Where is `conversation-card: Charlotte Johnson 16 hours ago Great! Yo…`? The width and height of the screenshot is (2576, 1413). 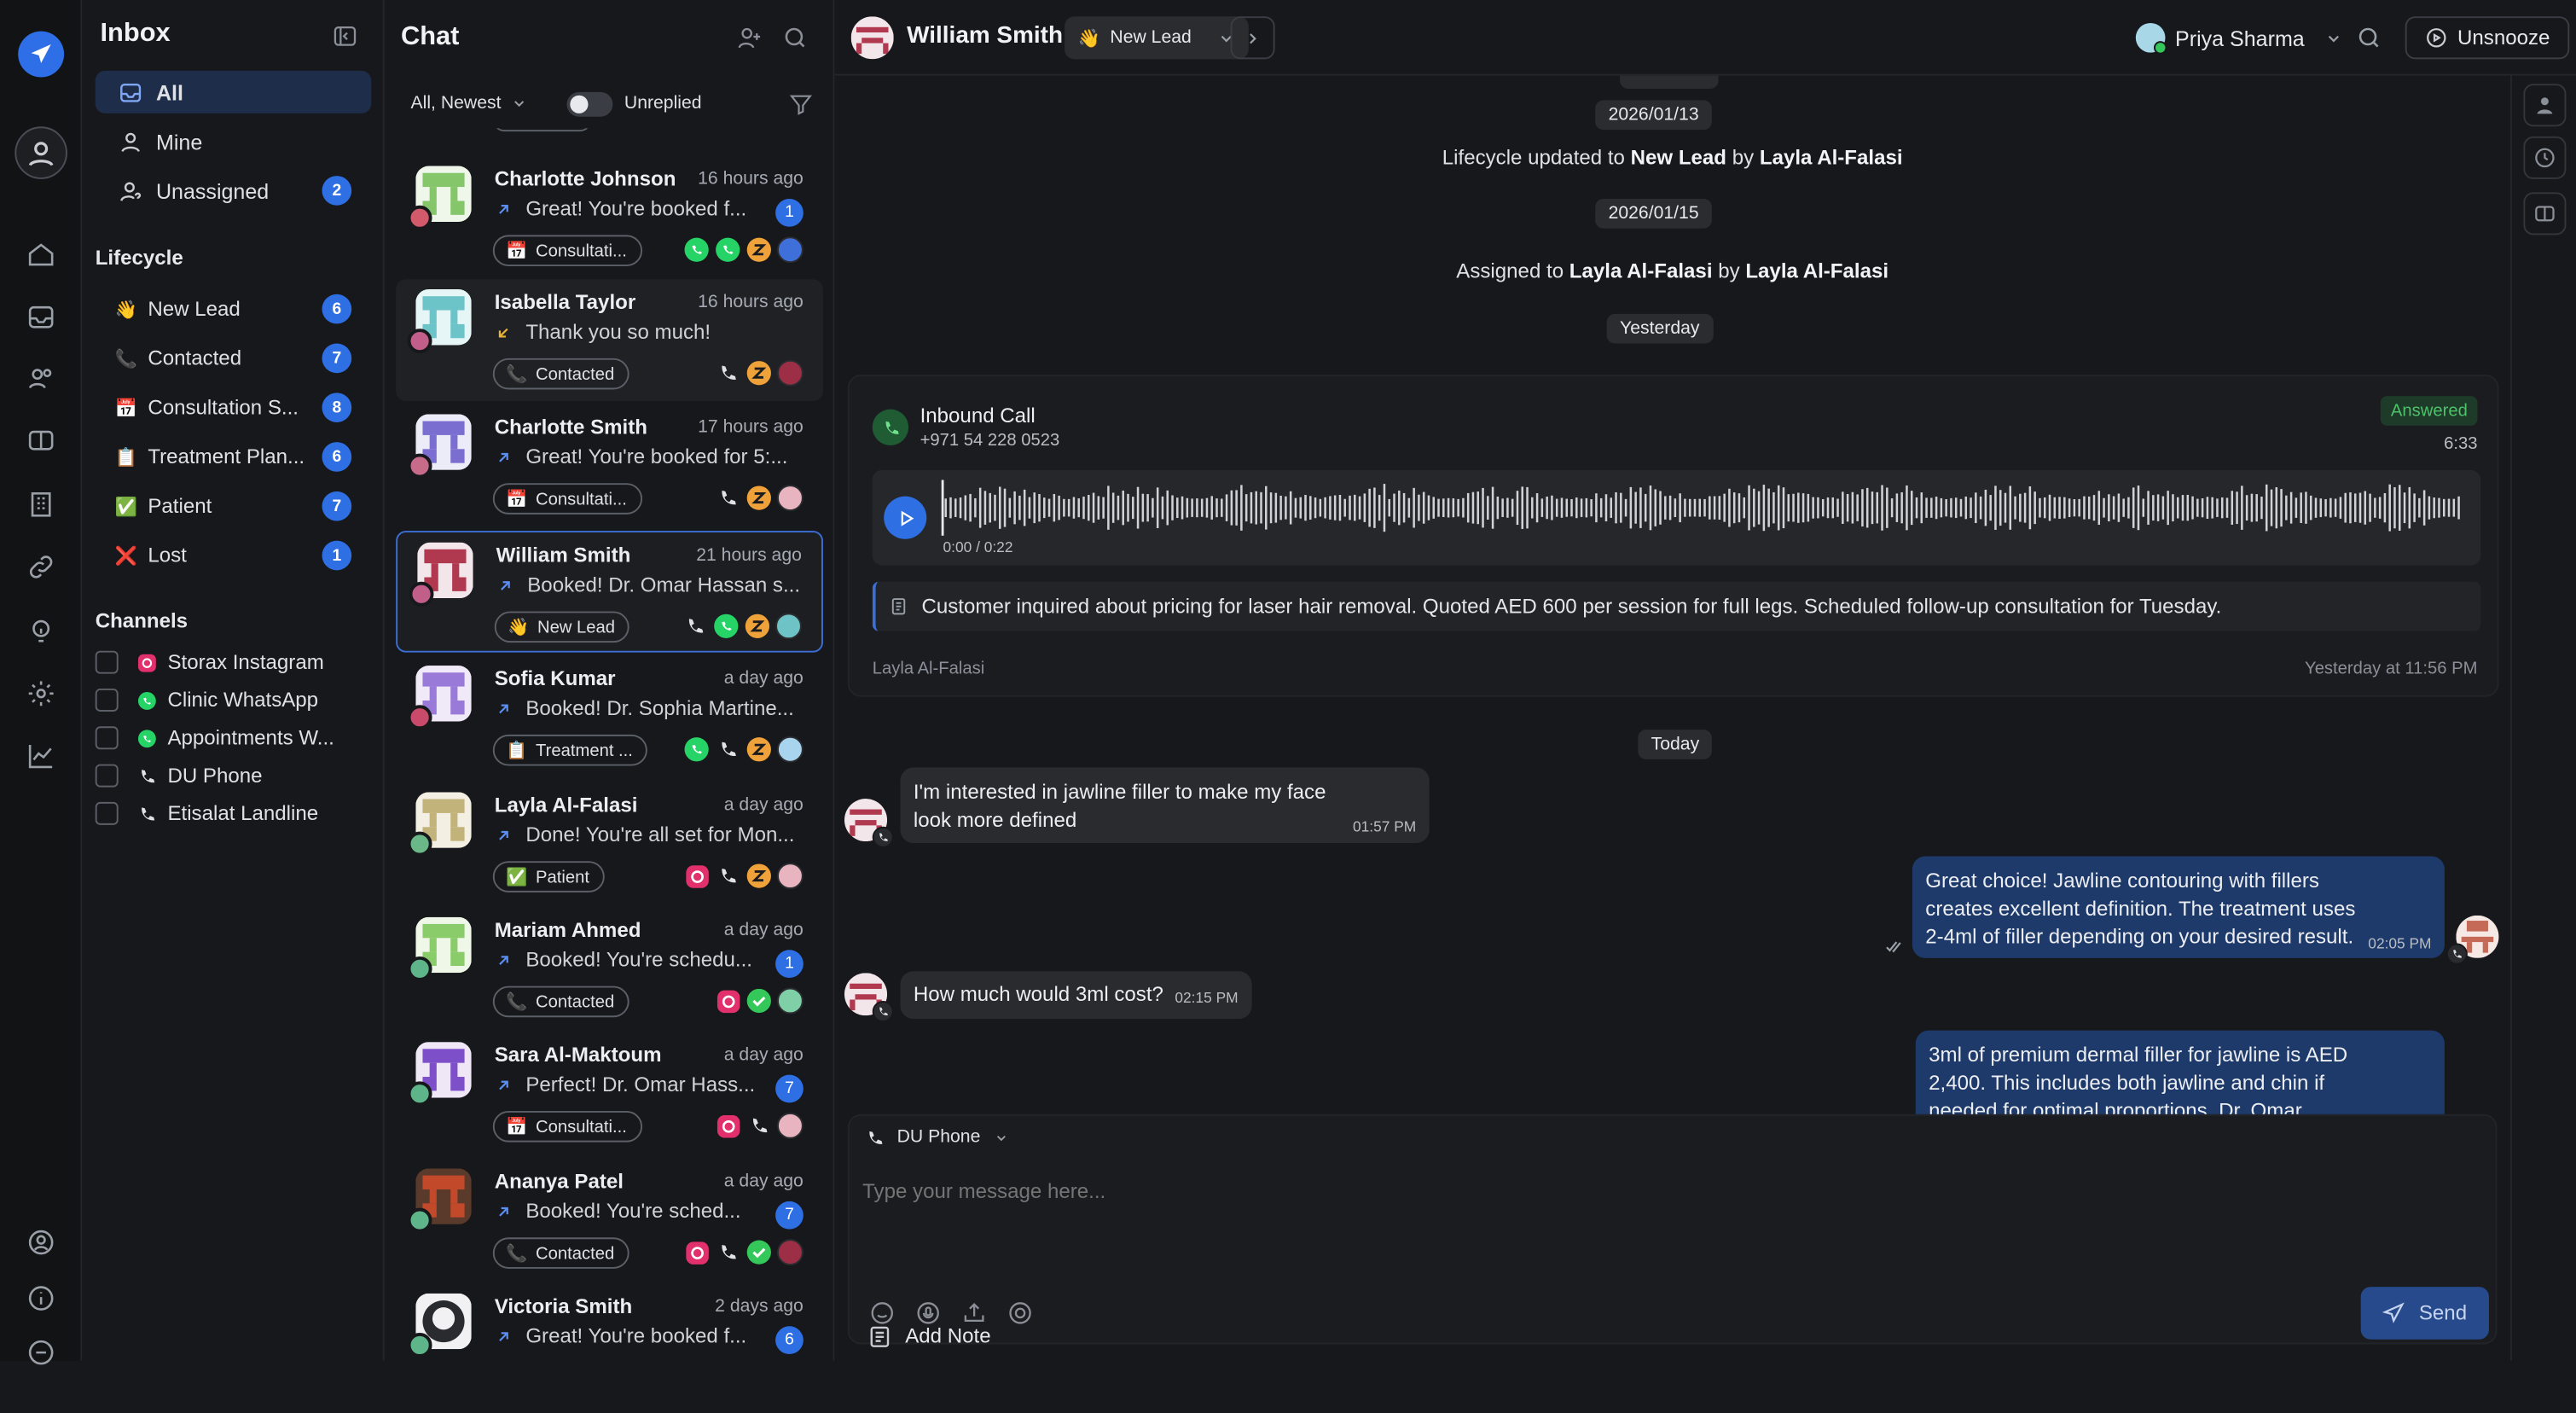
conversation-card: Charlotte Johnson 16 hours ago Great! Yo… is located at coordinates (609, 217).